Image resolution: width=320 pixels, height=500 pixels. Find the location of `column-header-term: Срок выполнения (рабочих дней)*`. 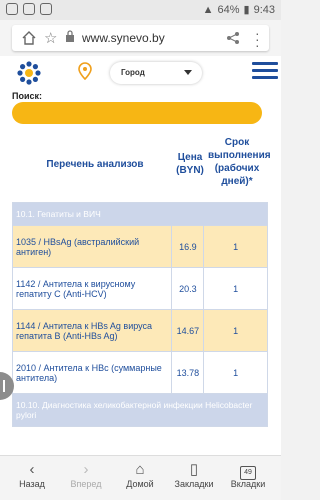

column-header-term: Срок выполнения (рабочих дней)* is located at coordinates (239, 162).